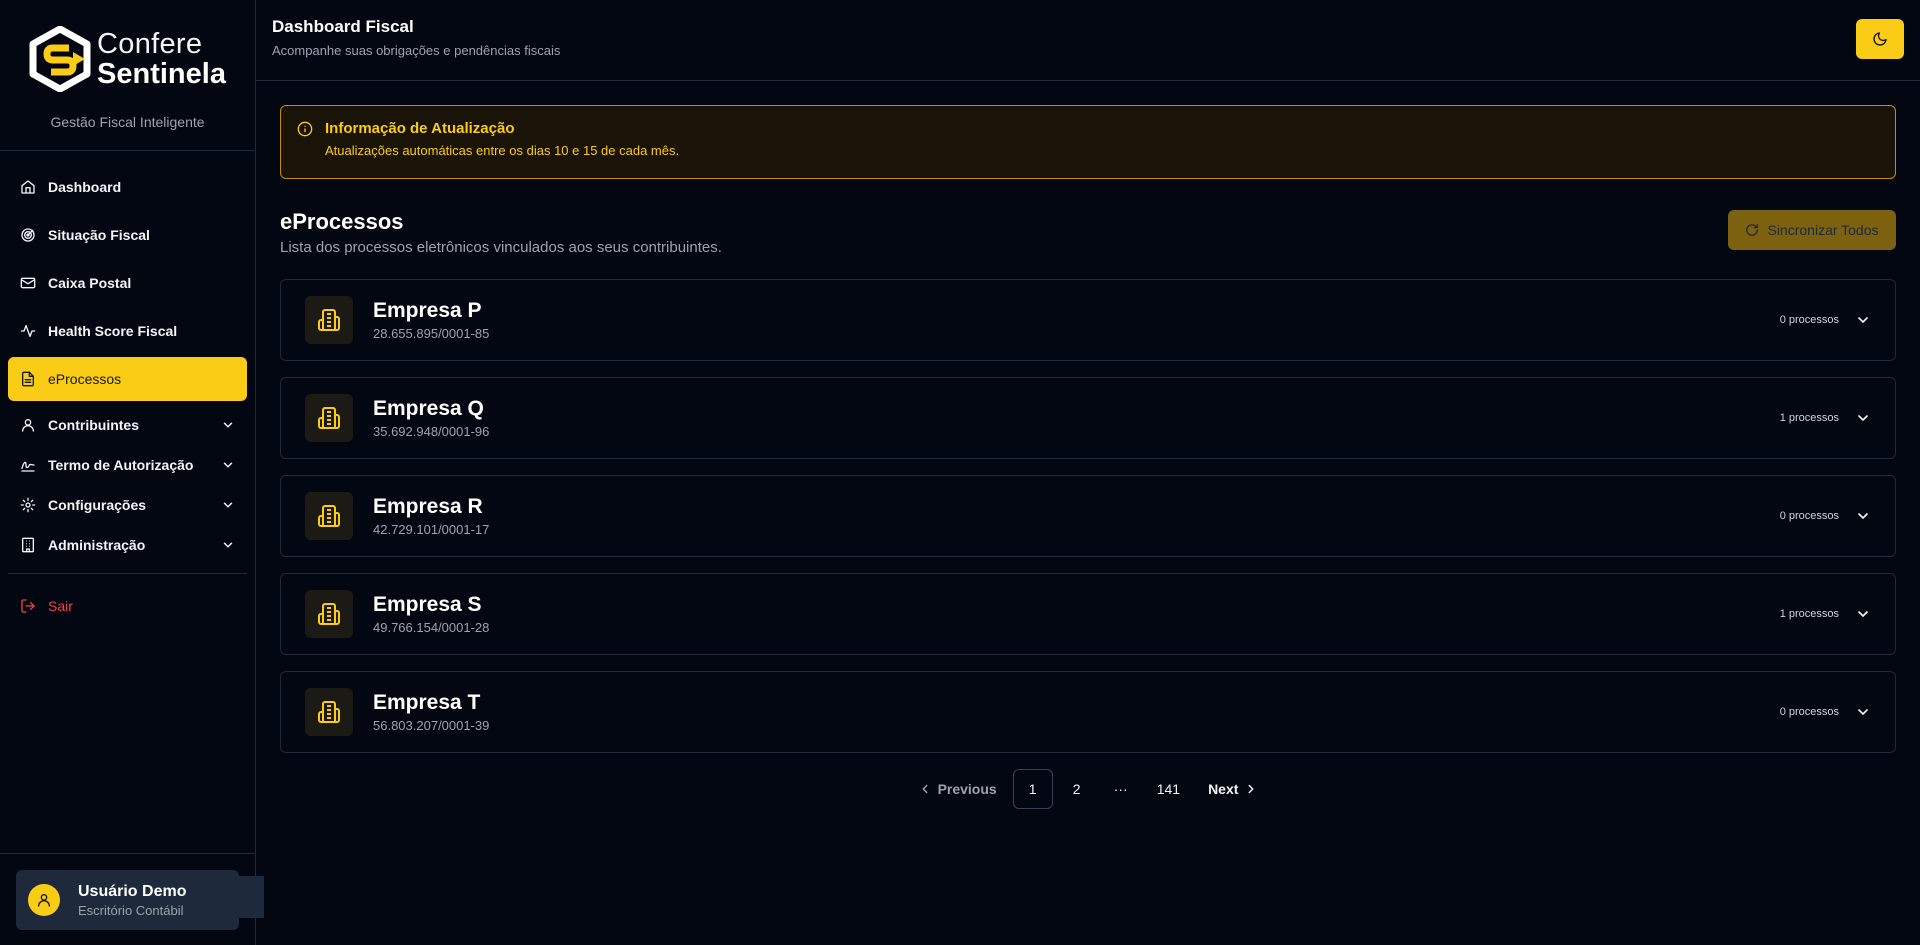 Image resolution: width=1920 pixels, height=945 pixels. Describe the element at coordinates (925, 789) in the screenshot. I see `chevron-left-icon` at that location.